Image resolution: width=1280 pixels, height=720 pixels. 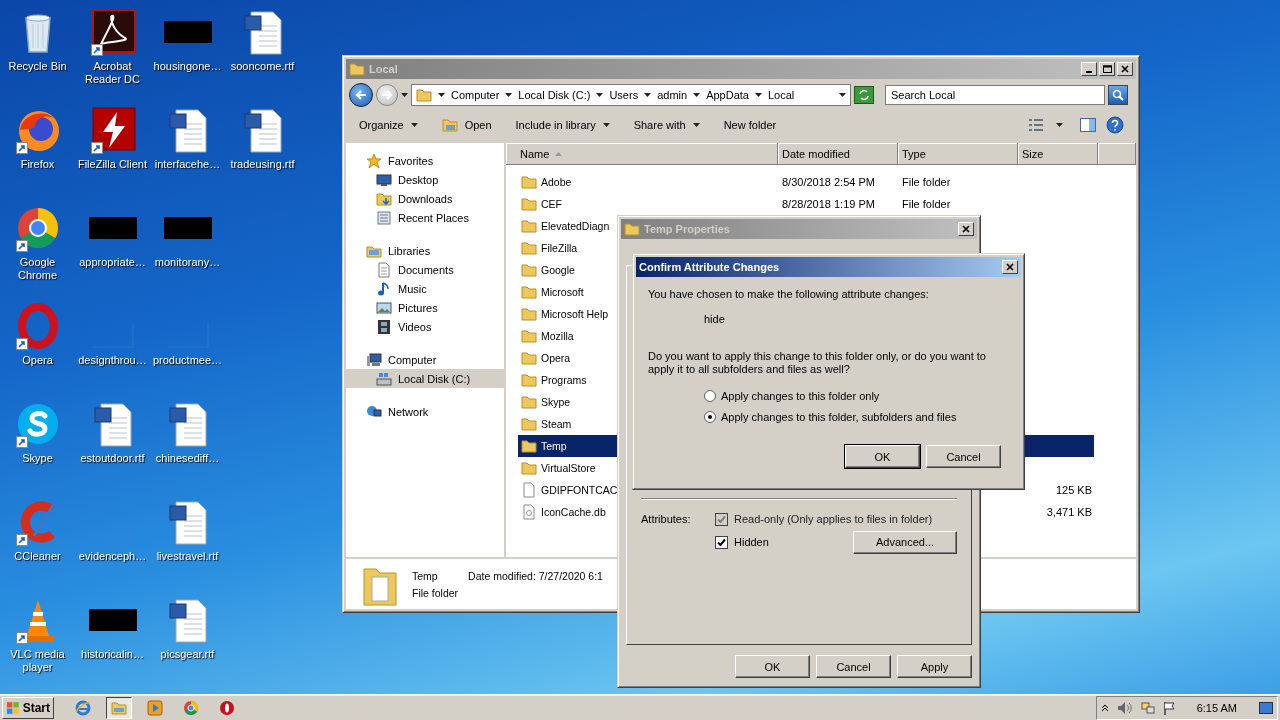 What do you see at coordinates (1216, 707) in the screenshot?
I see `clock: 6:15 AM` at bounding box center [1216, 707].